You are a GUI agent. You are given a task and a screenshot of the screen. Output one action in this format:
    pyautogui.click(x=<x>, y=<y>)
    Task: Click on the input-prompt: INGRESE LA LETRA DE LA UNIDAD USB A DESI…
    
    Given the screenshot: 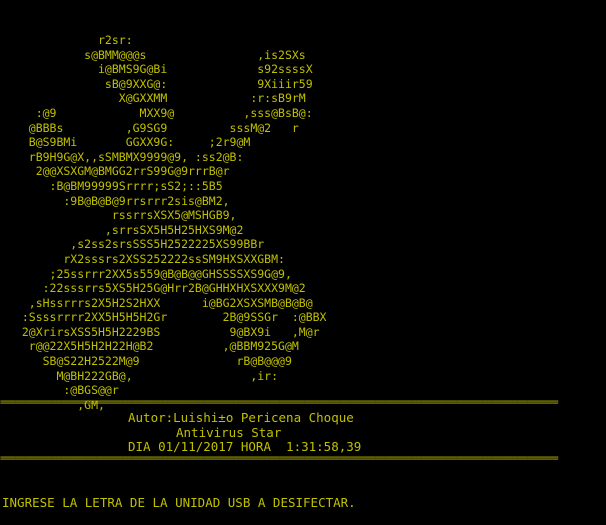 What is the action you would take?
    pyautogui.click(x=179, y=502)
    